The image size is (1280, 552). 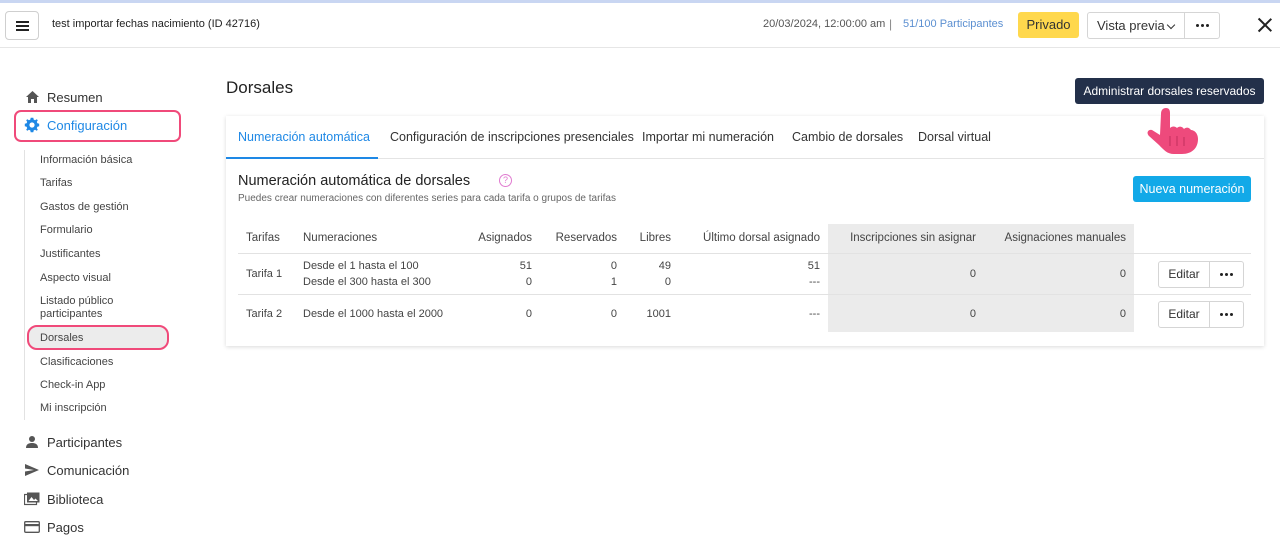 I want to click on cell-libres: 1001, so click(x=658, y=314).